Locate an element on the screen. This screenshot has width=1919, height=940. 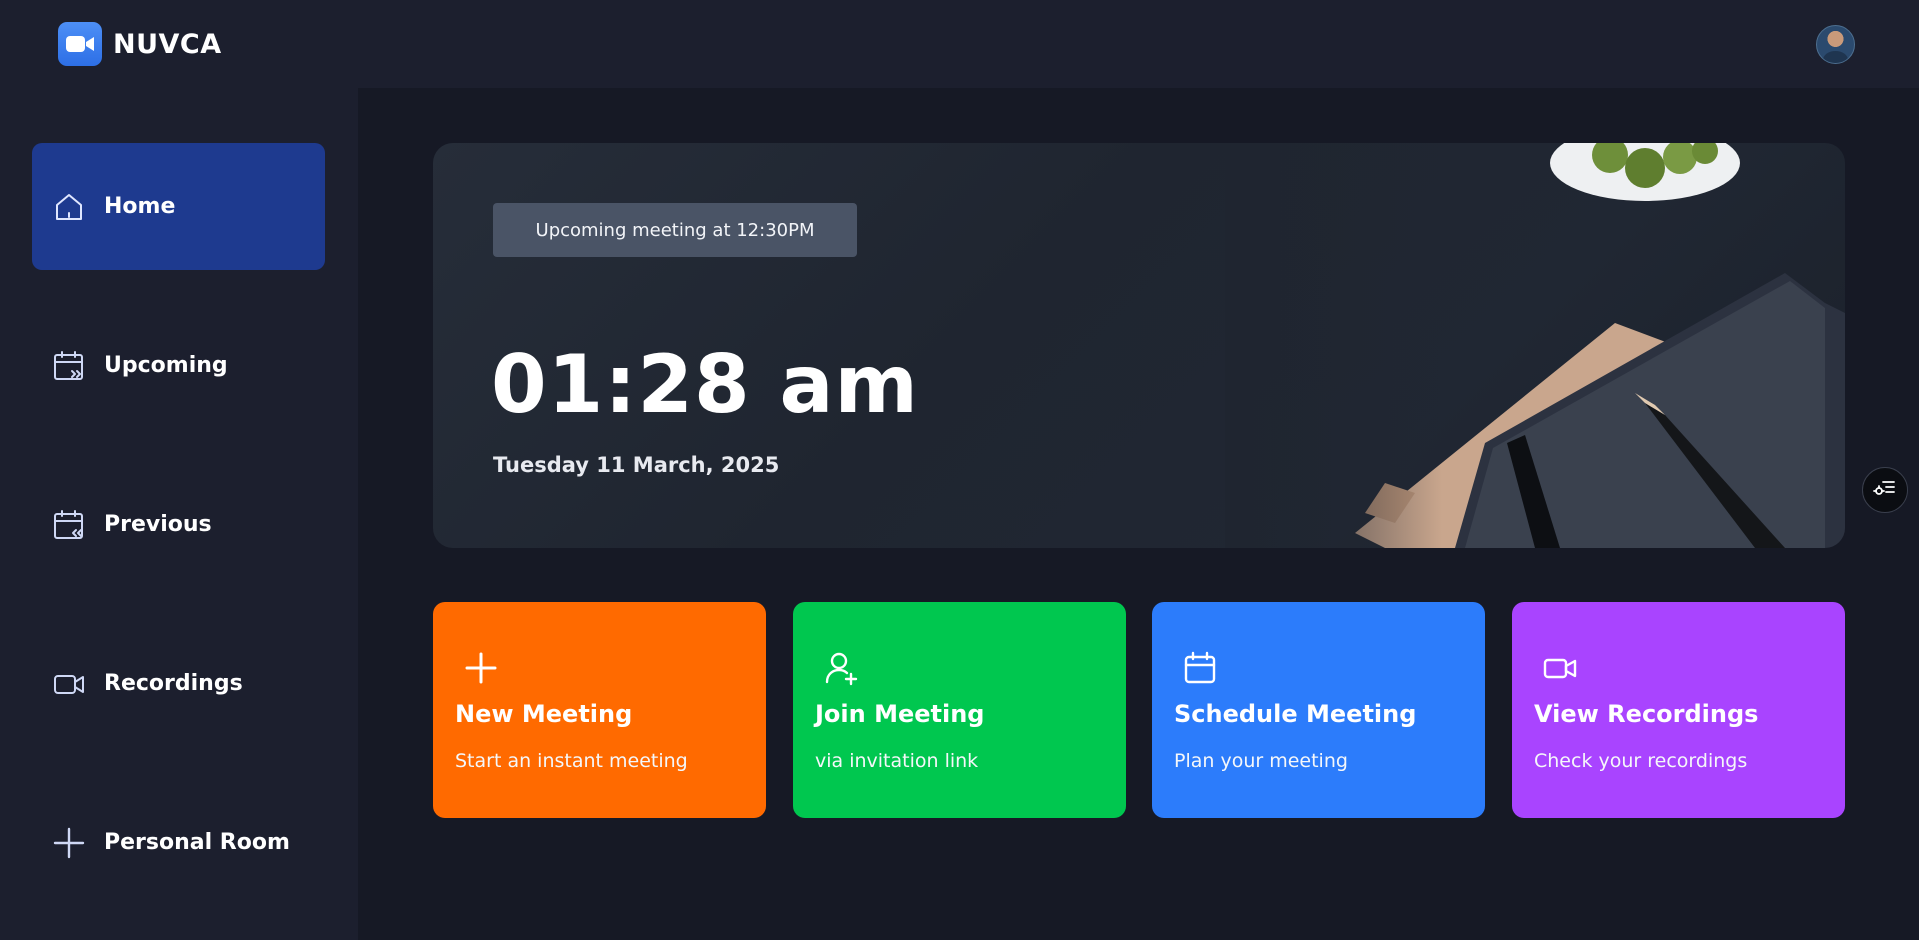
card-title: View Recordings is located at coordinates (1646, 714).